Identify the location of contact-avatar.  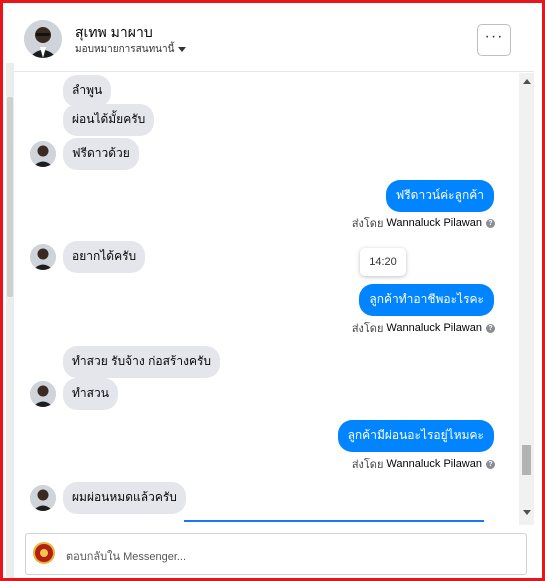
(43, 39).